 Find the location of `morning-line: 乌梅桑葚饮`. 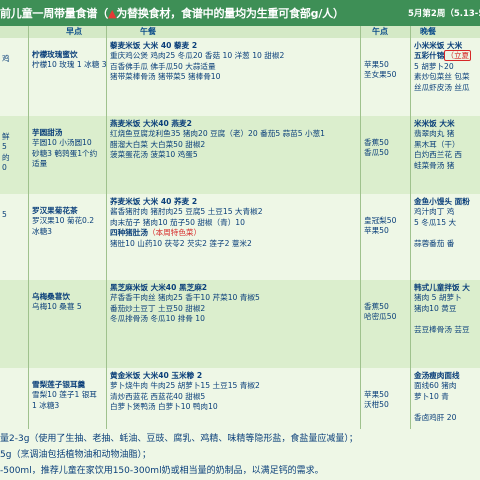

morning-line: 乌梅桑葚饮 is located at coordinates (51, 296).